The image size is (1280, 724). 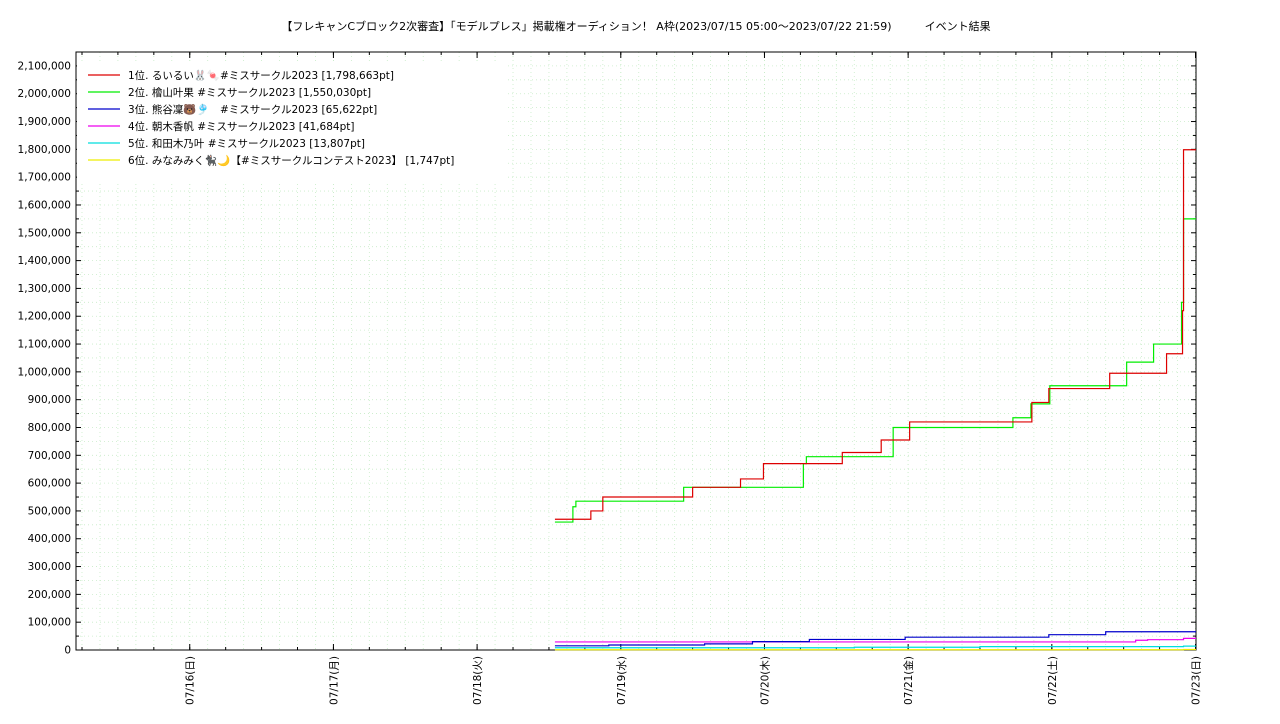 What do you see at coordinates (44, 233) in the screenshot?
I see `y-tick-label: 1,500,000` at bounding box center [44, 233].